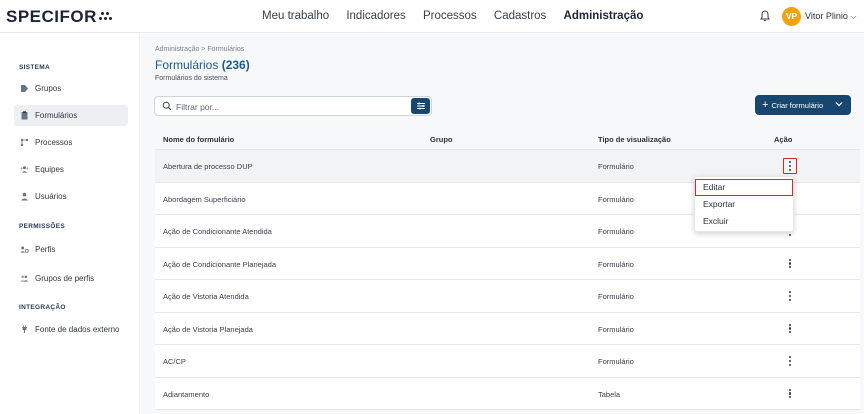 The image size is (864, 414). What do you see at coordinates (77, 329) in the screenshot?
I see `sidebar-item-label: Fonte de dados externo` at bounding box center [77, 329].